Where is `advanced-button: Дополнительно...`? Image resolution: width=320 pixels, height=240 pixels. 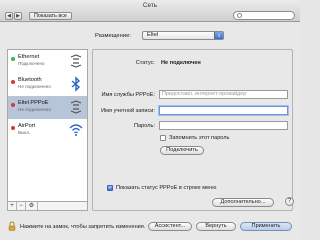 advanced-button: Дополнительно... is located at coordinates (243, 202).